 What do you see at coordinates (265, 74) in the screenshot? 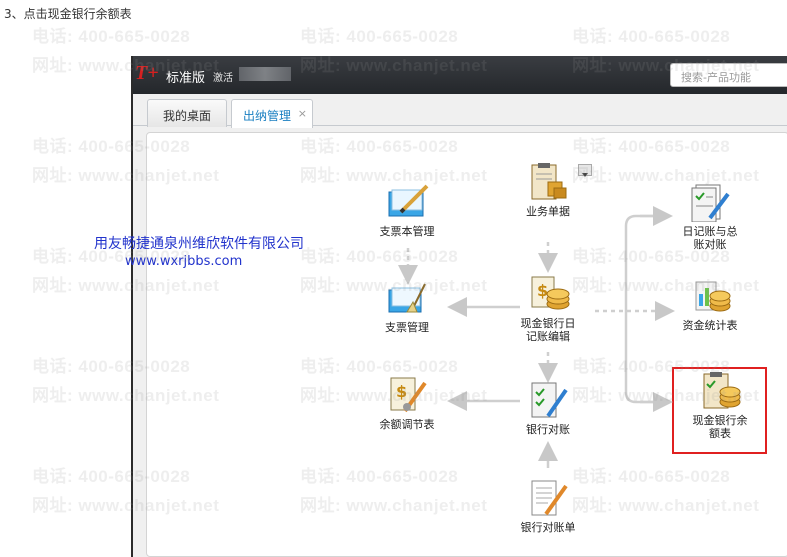
I see `blurred-info` at bounding box center [265, 74].